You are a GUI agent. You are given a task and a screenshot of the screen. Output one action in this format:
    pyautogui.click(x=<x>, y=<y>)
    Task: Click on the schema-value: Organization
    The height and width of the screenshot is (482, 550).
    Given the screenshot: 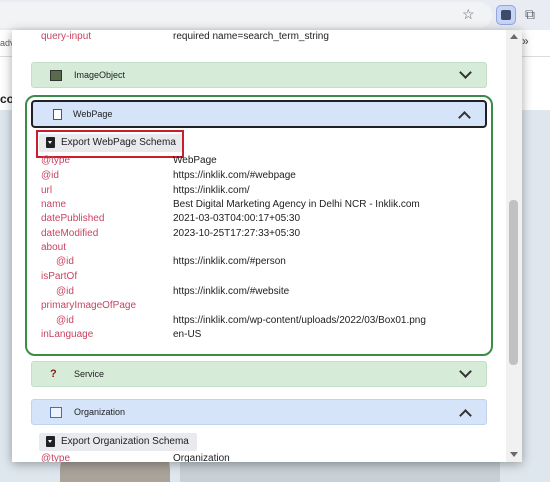 What is the action you would take?
    pyautogui.click(x=201, y=457)
    